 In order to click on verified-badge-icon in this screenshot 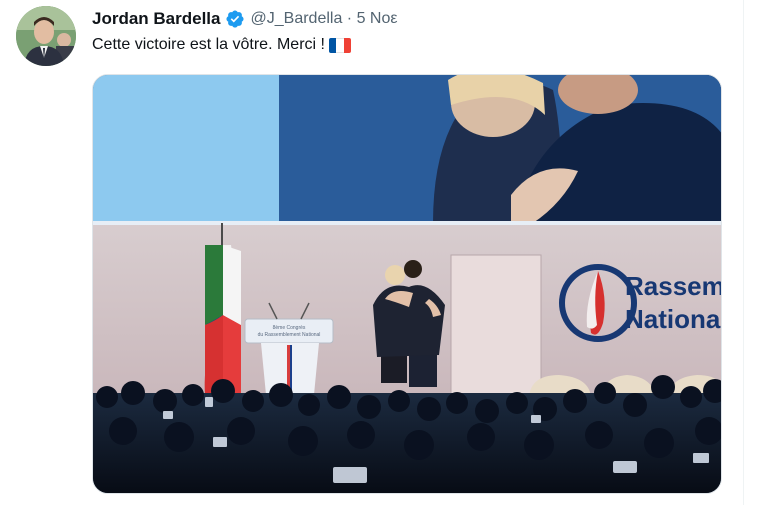, I will do `click(234, 19)`.